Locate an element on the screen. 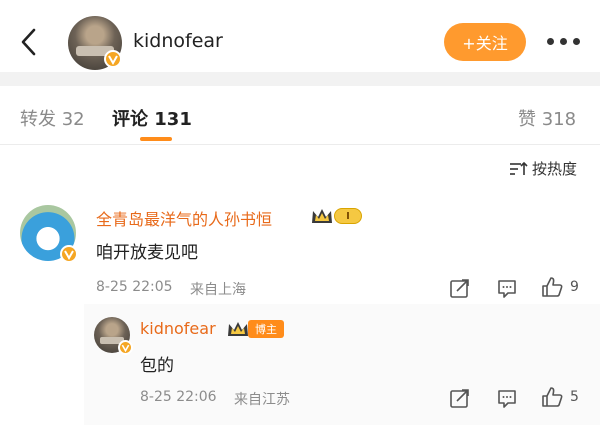 The image size is (600, 425). section-gap is located at coordinates (300, 79).